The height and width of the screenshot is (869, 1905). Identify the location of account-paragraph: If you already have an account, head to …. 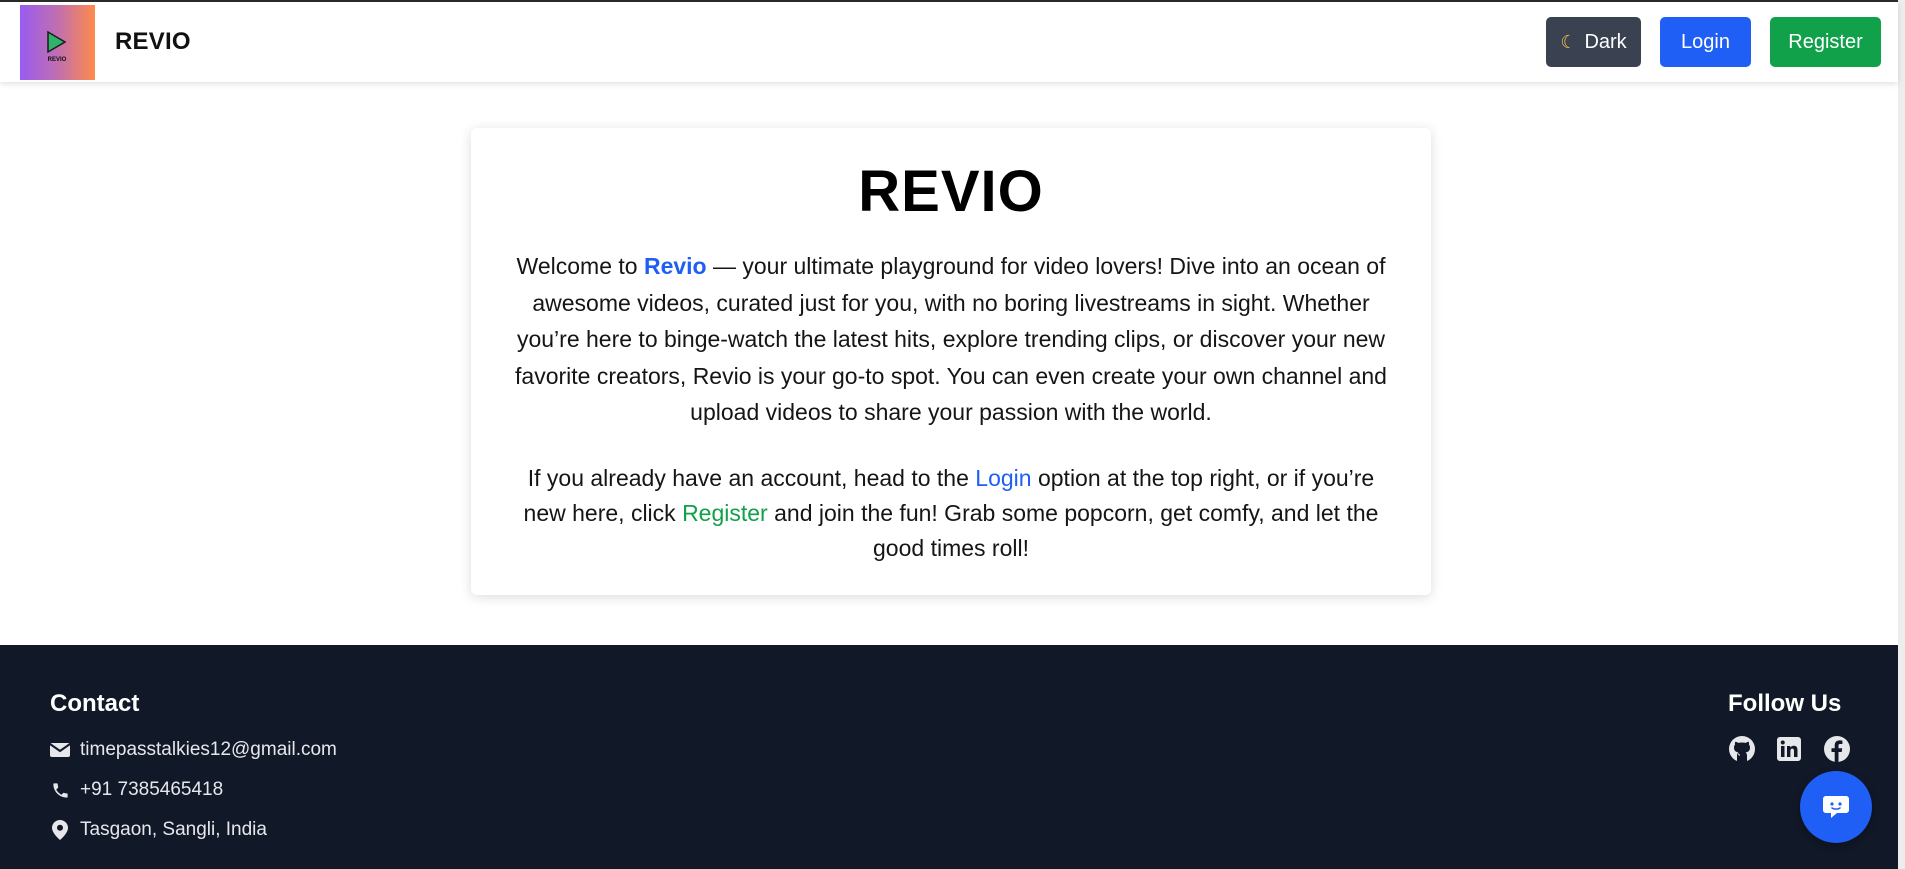
(951, 513).